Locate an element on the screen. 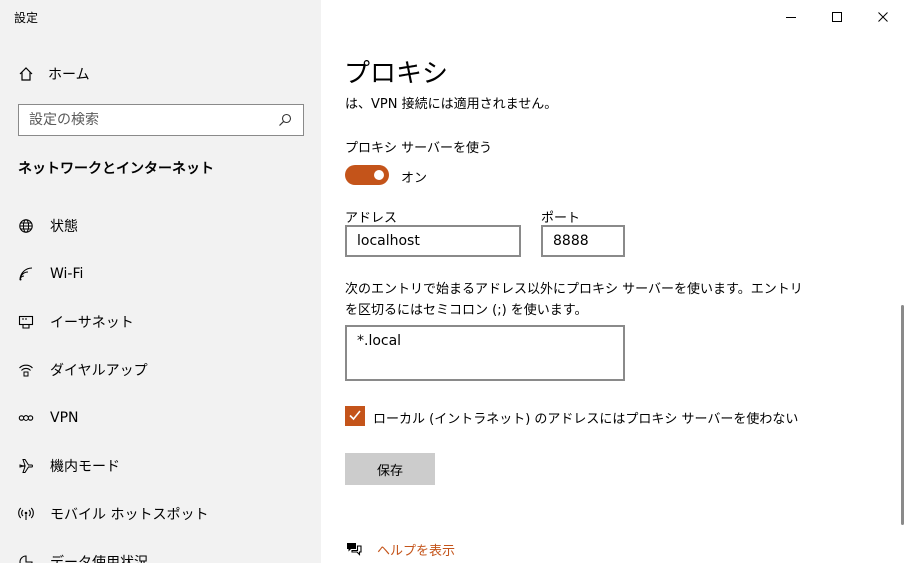 This screenshot has height=563, width=906. close-button is located at coordinates (883, 17).